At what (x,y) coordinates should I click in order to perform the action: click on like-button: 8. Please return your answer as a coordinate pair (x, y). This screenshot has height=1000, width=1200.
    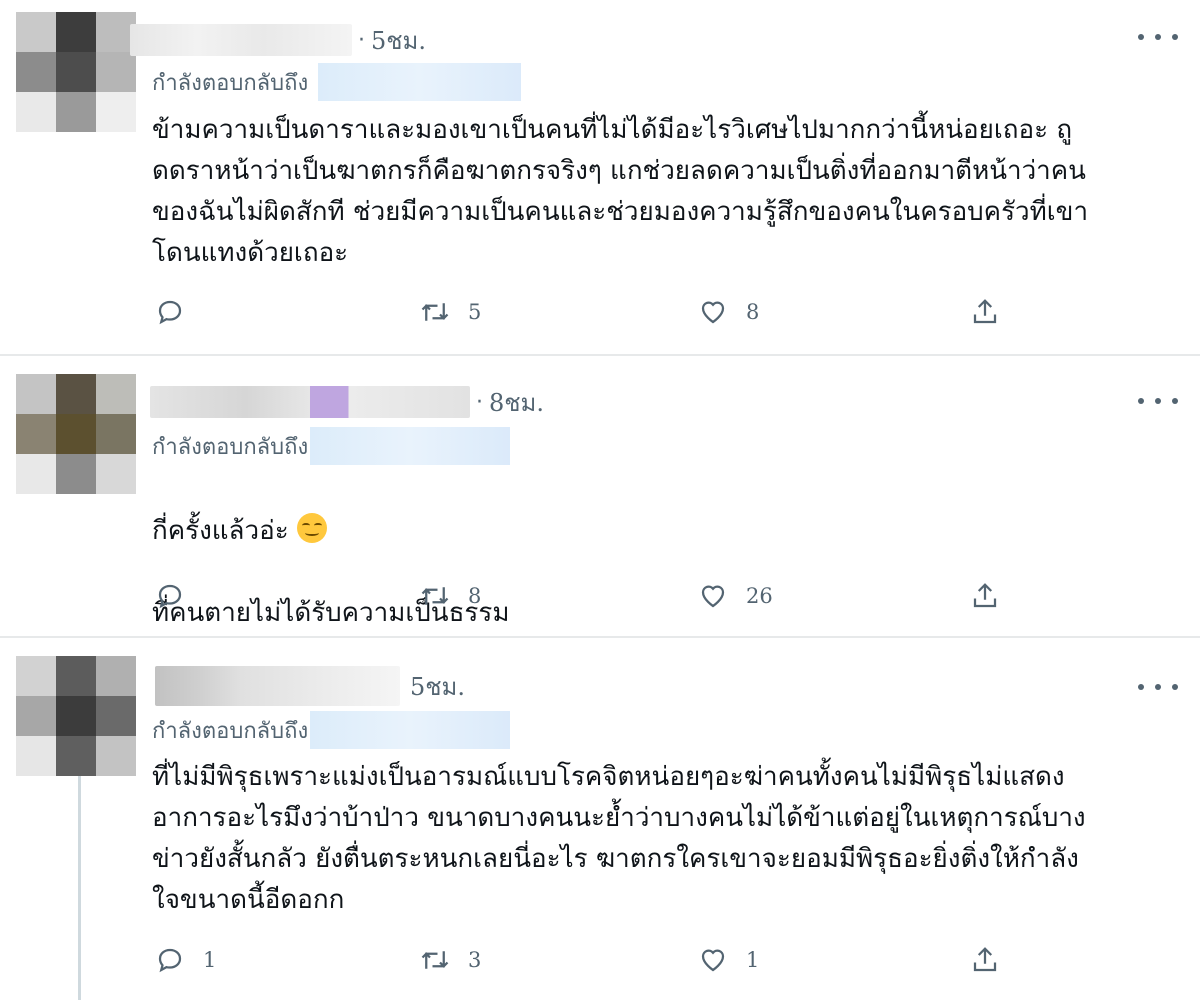
    Looking at the image, I should click on (728, 312).